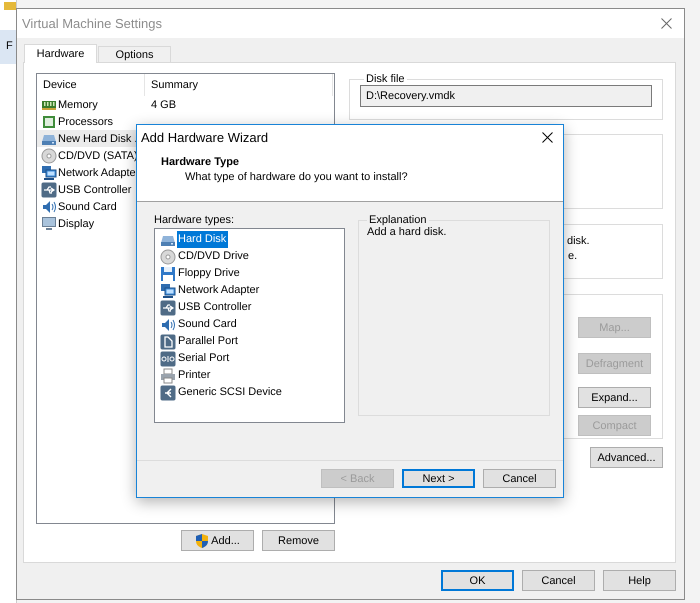 This screenshot has width=700, height=603. What do you see at coordinates (200, 162) in the screenshot?
I see `page-heading: Hardware Type` at bounding box center [200, 162].